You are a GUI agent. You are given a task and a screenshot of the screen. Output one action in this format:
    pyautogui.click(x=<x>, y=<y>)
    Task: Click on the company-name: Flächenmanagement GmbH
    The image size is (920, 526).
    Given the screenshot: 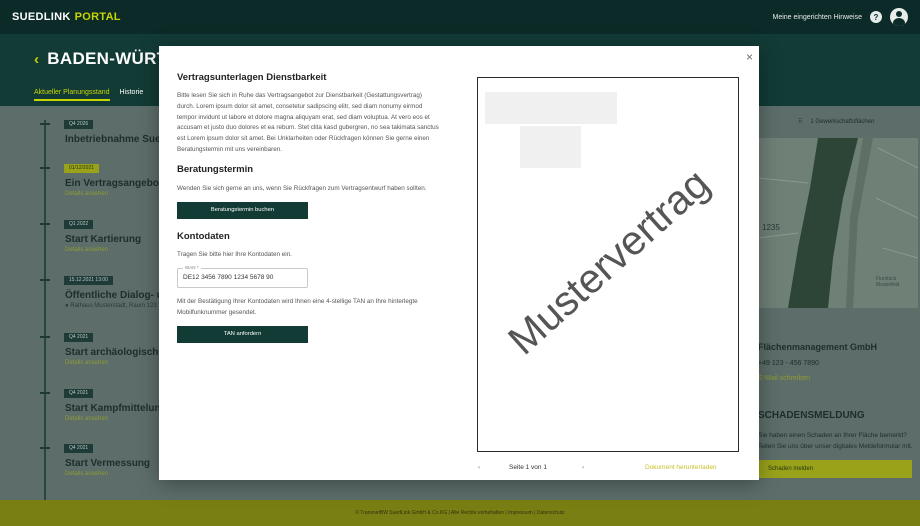 What is the action you would take?
    pyautogui.click(x=818, y=347)
    